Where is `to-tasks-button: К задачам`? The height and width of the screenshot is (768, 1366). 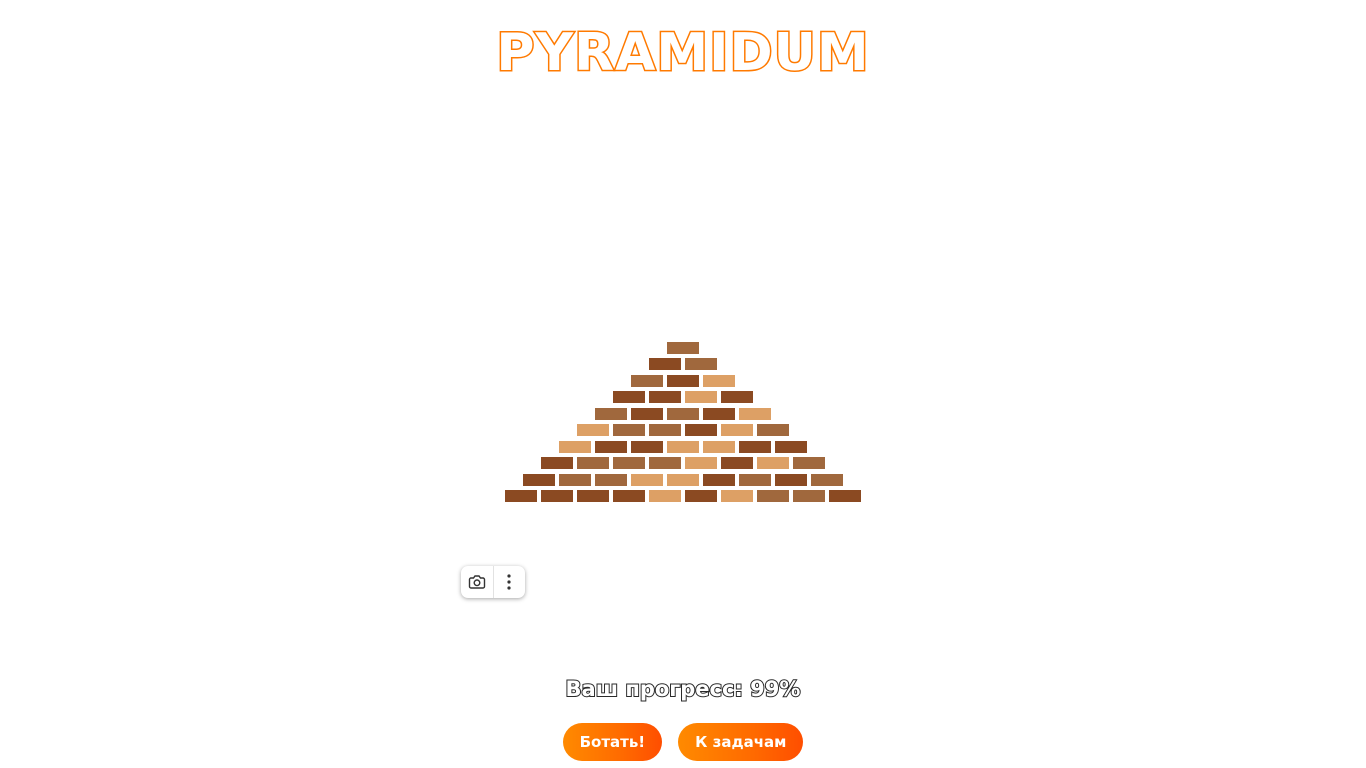
to-tasks-button: К задачам is located at coordinates (741, 742).